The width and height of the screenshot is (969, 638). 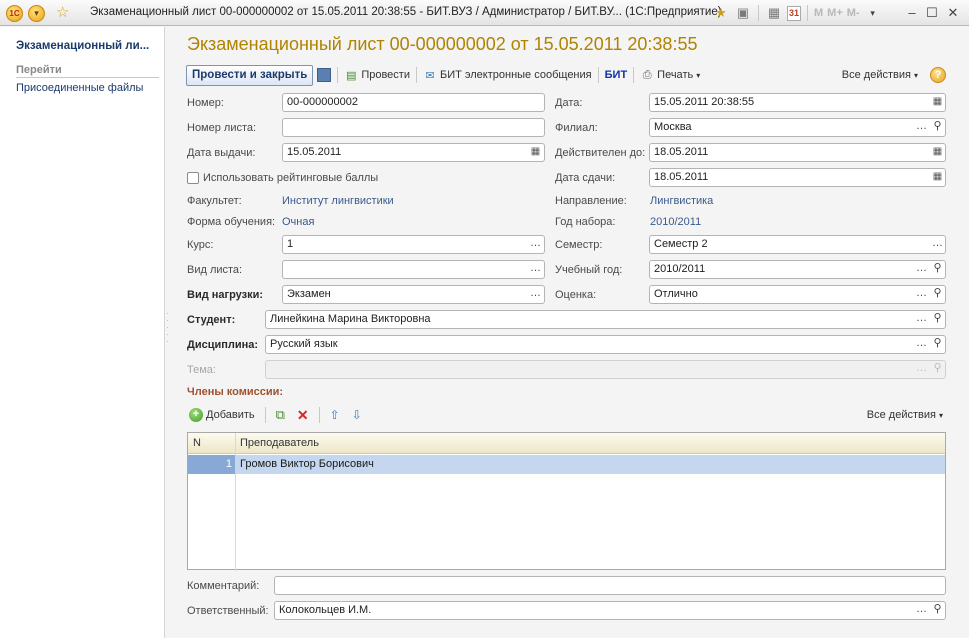 I want to click on copy-row-button: ⧉, so click(x=280, y=415).